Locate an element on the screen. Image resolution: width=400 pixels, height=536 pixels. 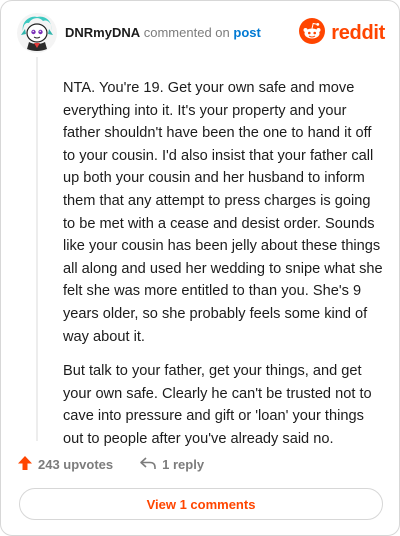
reply-count: 1 reply is located at coordinates (183, 464).